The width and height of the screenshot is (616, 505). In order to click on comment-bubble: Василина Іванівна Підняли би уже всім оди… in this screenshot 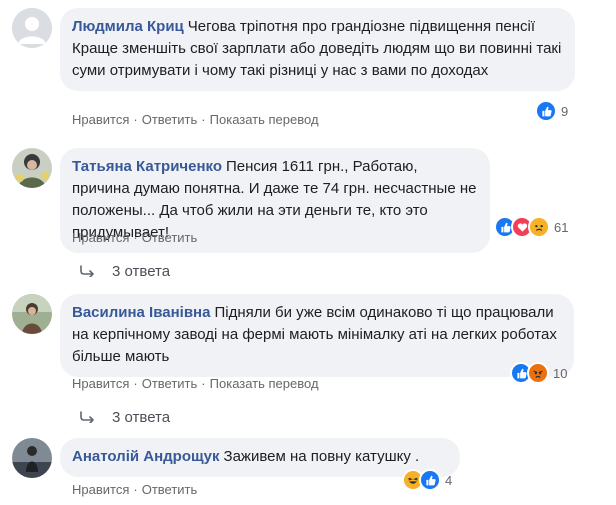, I will do `click(317, 335)`.